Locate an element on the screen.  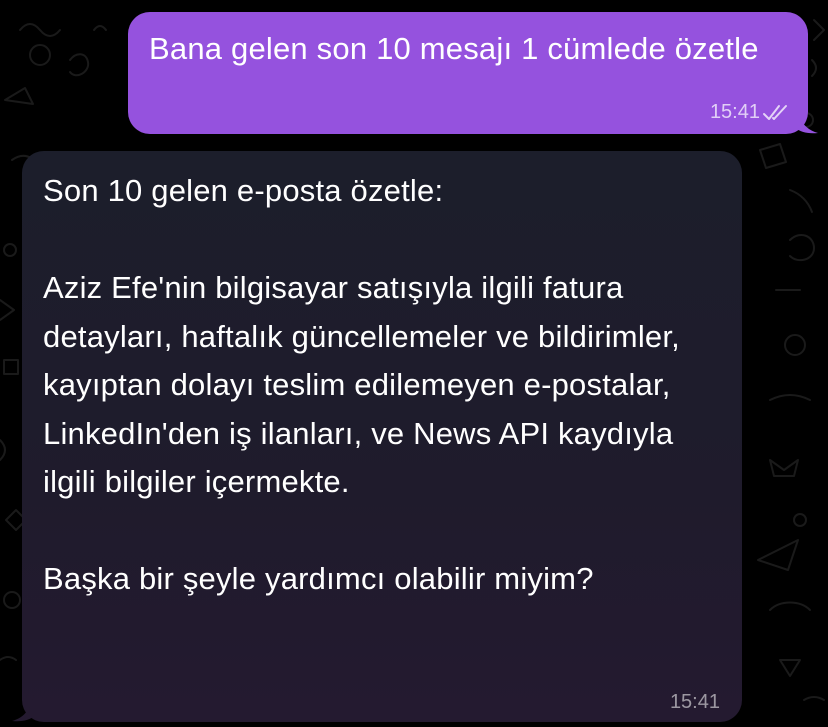
incoming-message-closing: Başka bir şeyle yardımcı olabilir miyim? is located at coordinates (318, 578).